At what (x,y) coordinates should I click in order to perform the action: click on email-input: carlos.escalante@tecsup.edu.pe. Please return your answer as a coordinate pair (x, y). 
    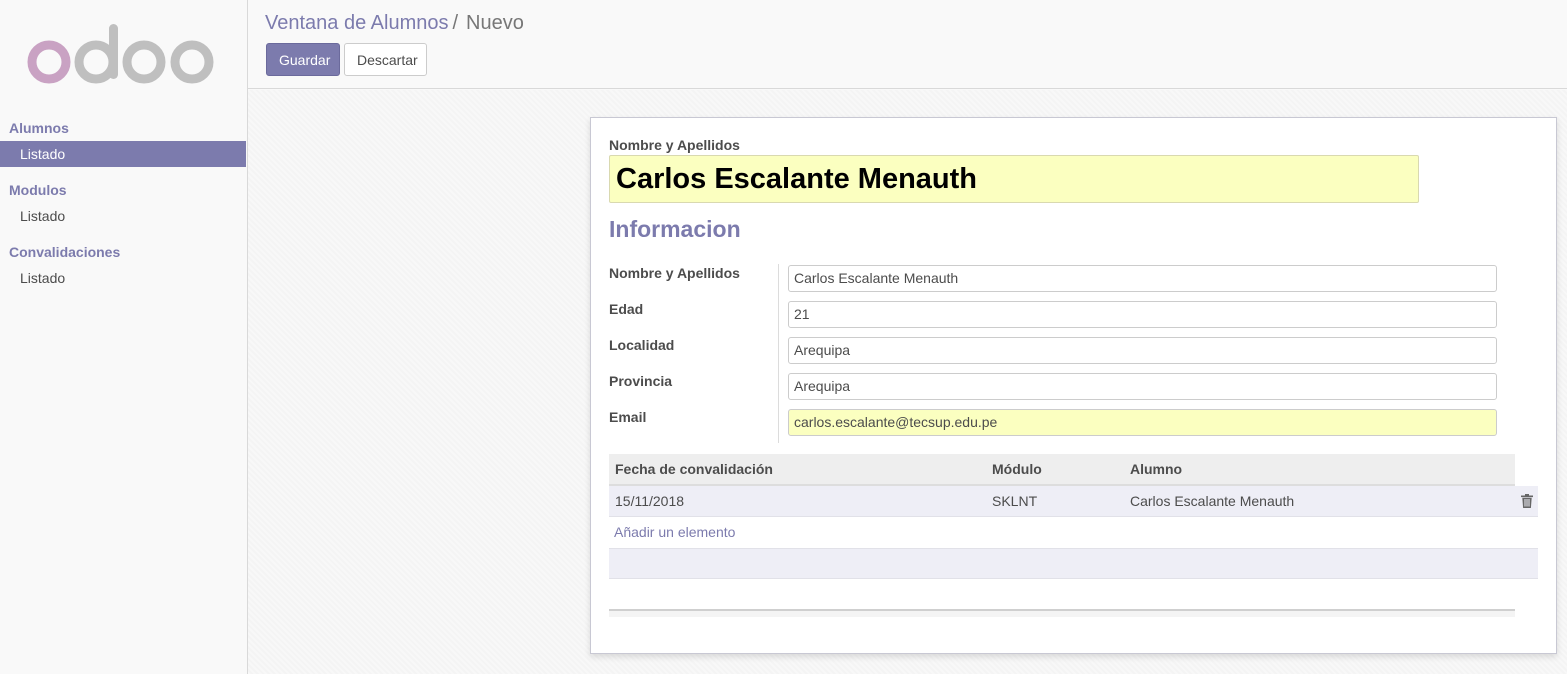
    Looking at the image, I should click on (1142, 422).